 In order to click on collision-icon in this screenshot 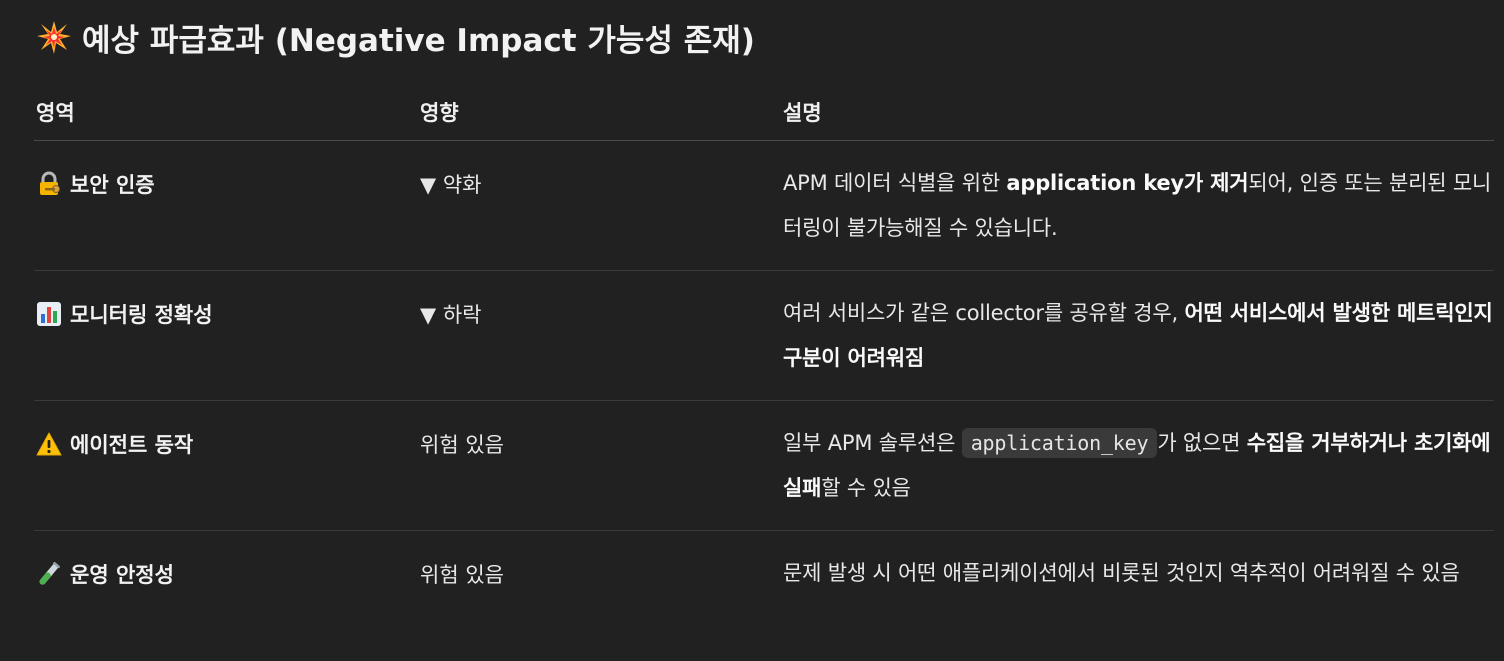, I will do `click(54, 37)`.